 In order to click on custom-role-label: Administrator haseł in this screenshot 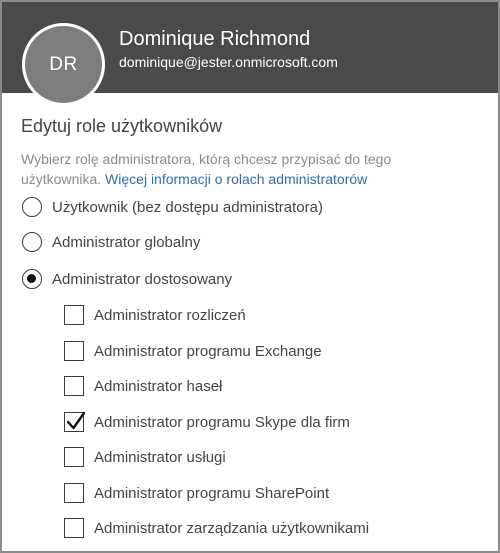, I will do `click(158, 386)`.